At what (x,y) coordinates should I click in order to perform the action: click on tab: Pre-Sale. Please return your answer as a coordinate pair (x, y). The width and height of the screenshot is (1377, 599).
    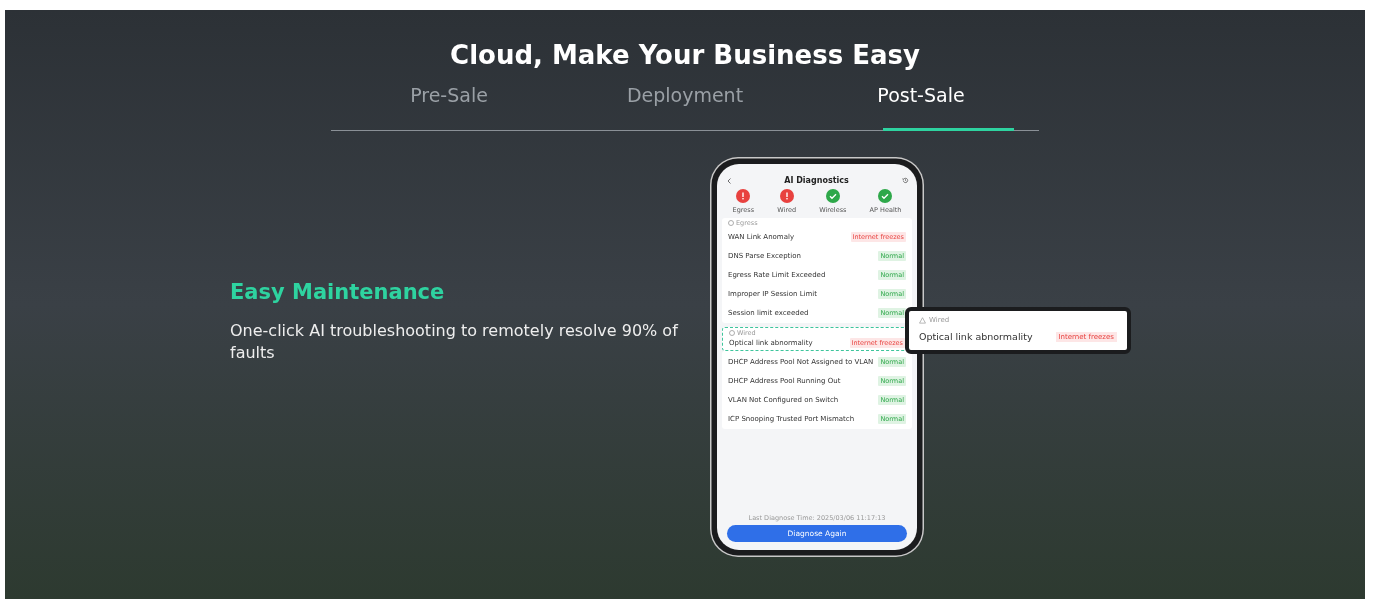
    Looking at the image, I should click on (449, 107).